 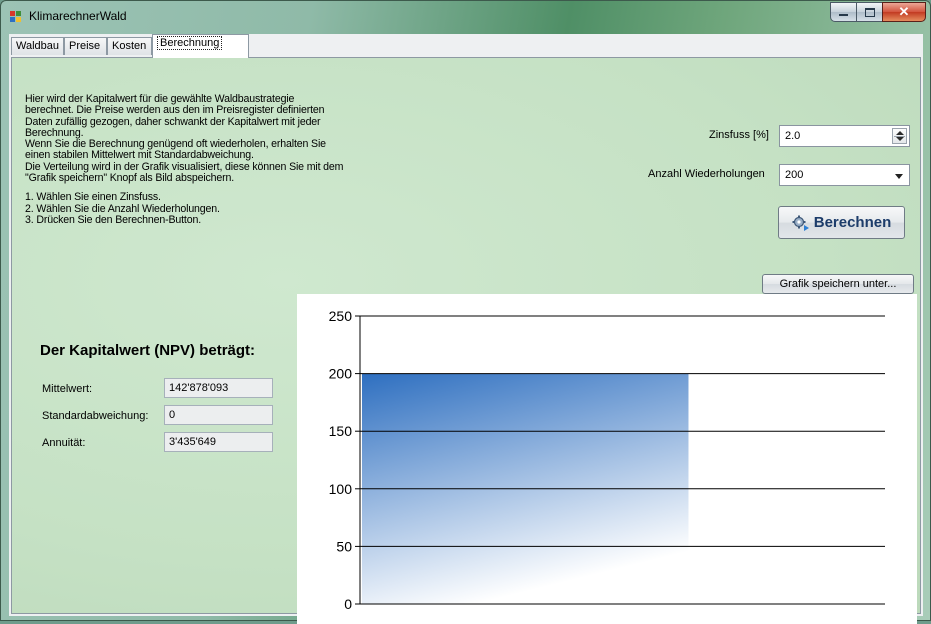 I want to click on step-line: 1. Wählen Sie einen Zinsfuss., so click(x=93, y=197).